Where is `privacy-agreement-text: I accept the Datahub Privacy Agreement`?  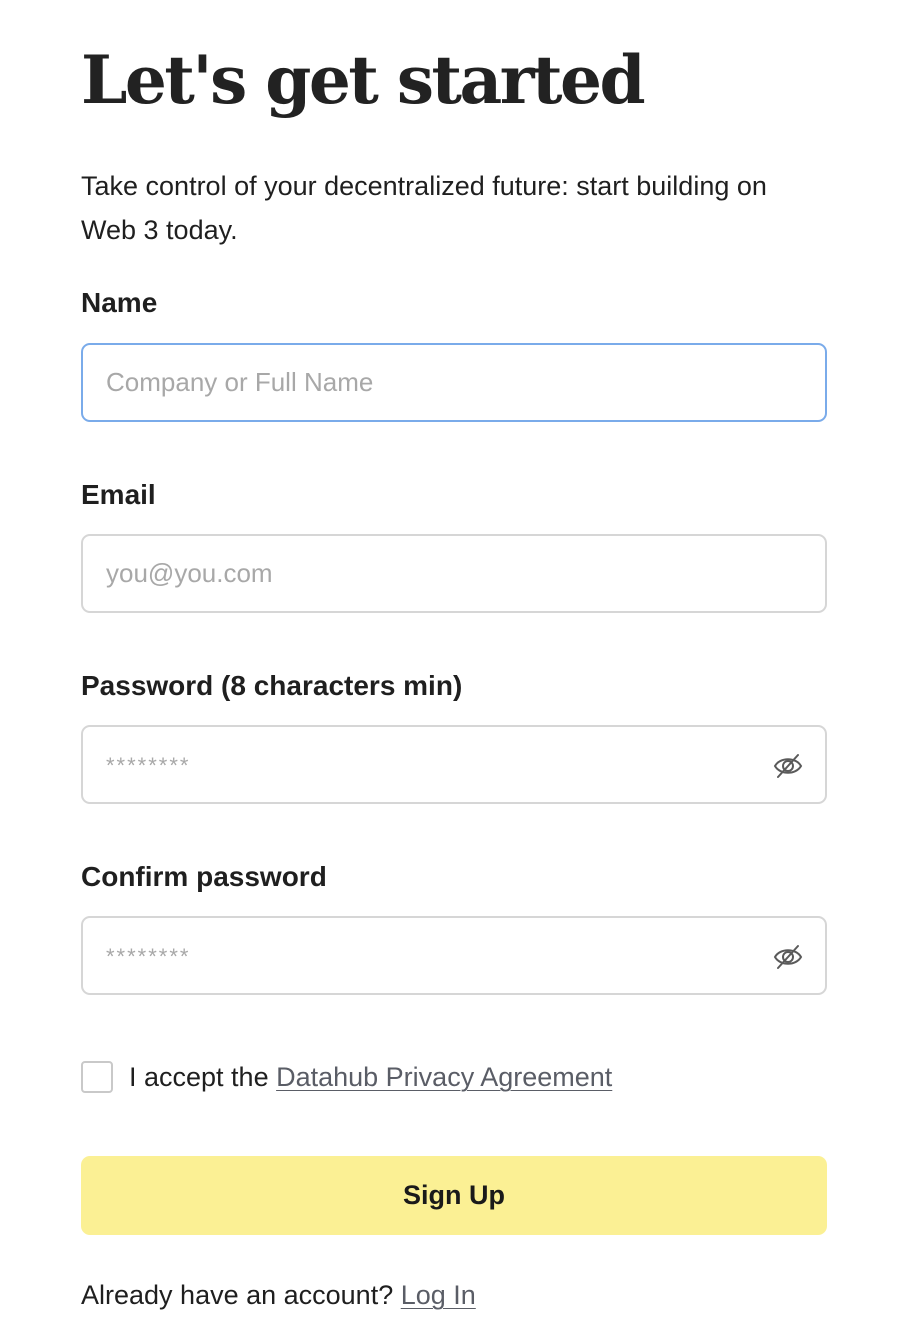
privacy-agreement-text: I accept the Datahub Privacy Agreement is located at coordinates (370, 1077).